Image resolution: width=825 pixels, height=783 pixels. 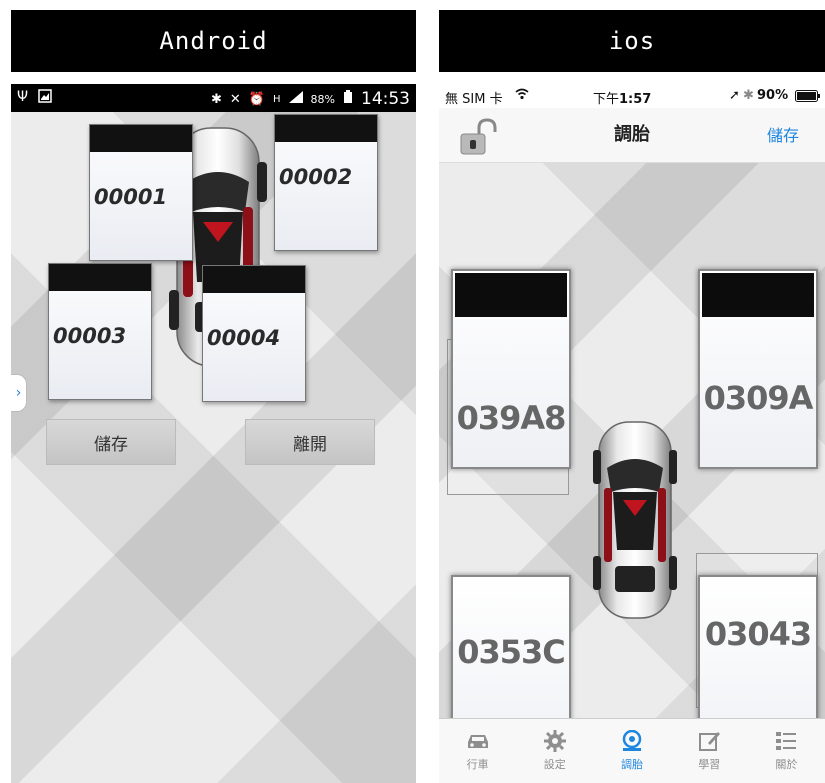 I want to click on ios-tire-front-right: 0309A, so click(x=758, y=369).